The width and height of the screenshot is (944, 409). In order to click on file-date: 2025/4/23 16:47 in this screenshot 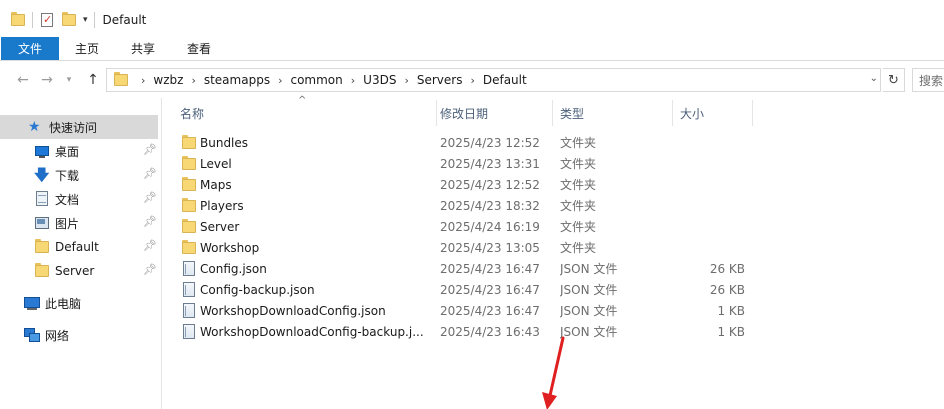, I will do `click(490, 268)`.